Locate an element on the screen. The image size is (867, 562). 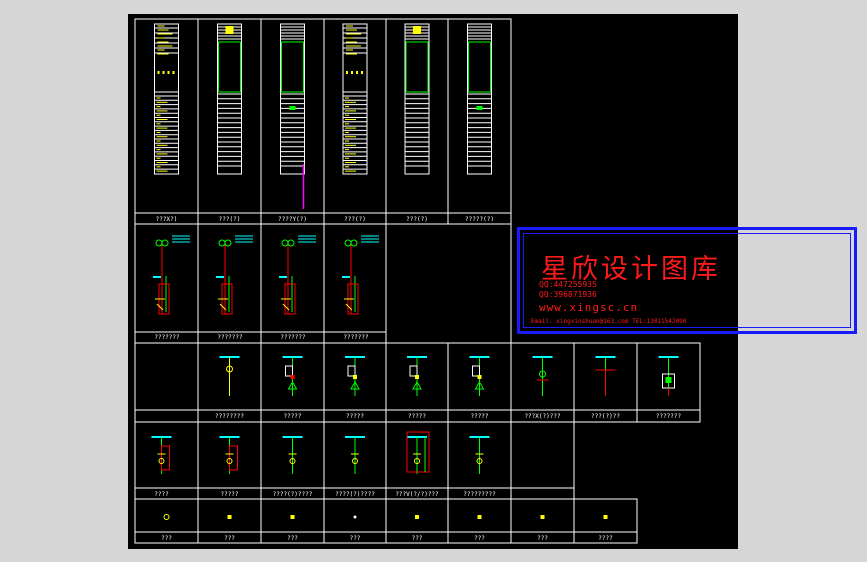
row4-cell-label: ???? is located at coordinates (161, 494).